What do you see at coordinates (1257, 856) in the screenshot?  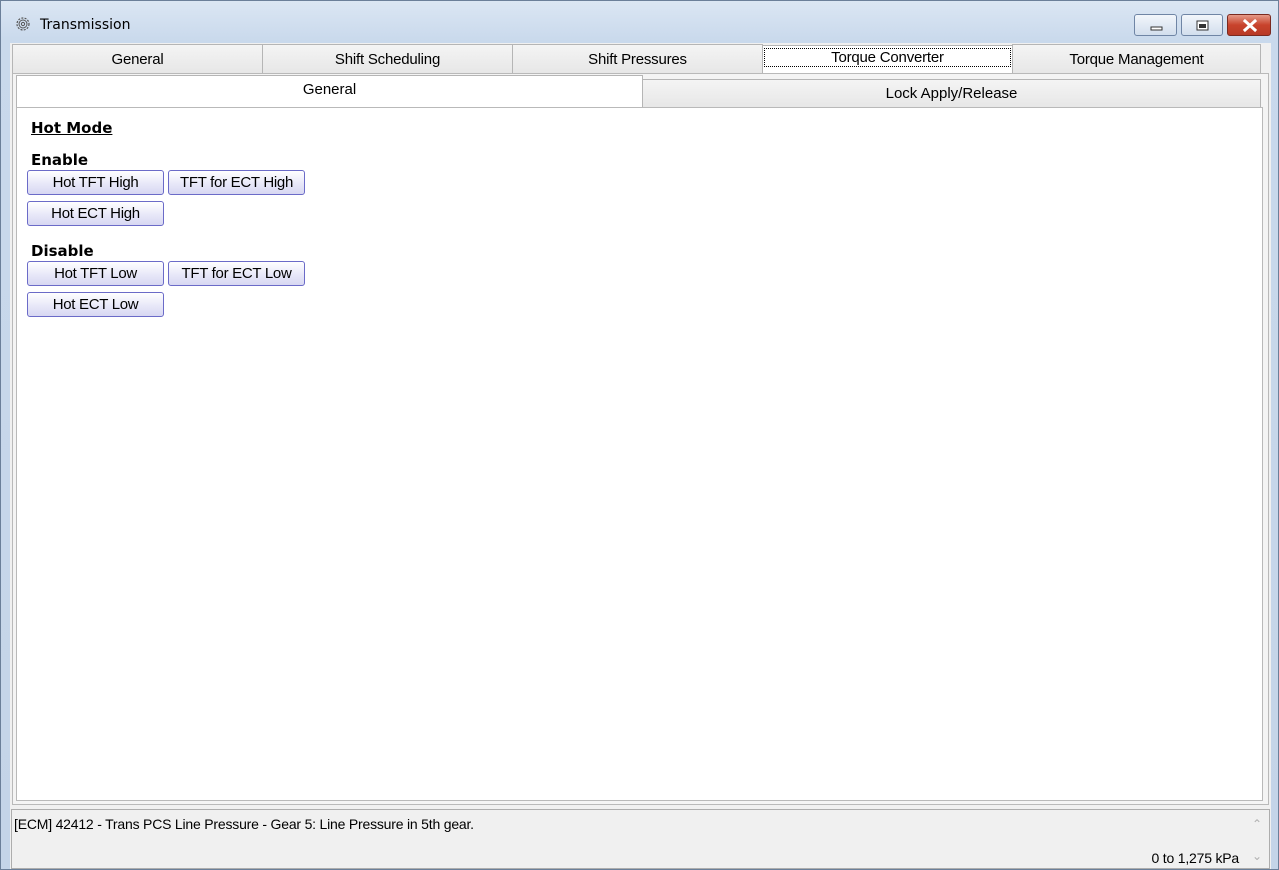 I see `scroll-down-icon: ⌄` at bounding box center [1257, 856].